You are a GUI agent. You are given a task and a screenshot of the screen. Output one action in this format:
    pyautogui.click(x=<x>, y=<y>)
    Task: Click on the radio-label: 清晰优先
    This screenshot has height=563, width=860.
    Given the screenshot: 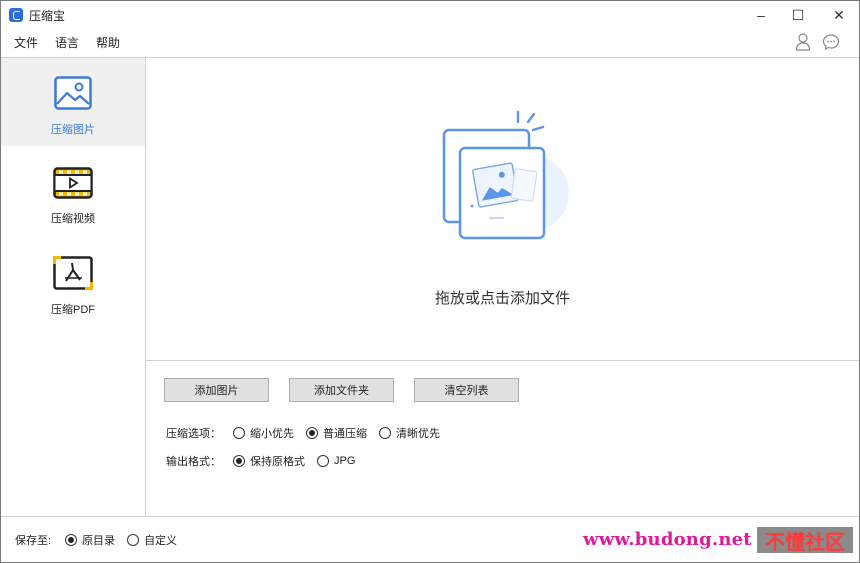 What is the action you would take?
    pyautogui.click(x=418, y=434)
    